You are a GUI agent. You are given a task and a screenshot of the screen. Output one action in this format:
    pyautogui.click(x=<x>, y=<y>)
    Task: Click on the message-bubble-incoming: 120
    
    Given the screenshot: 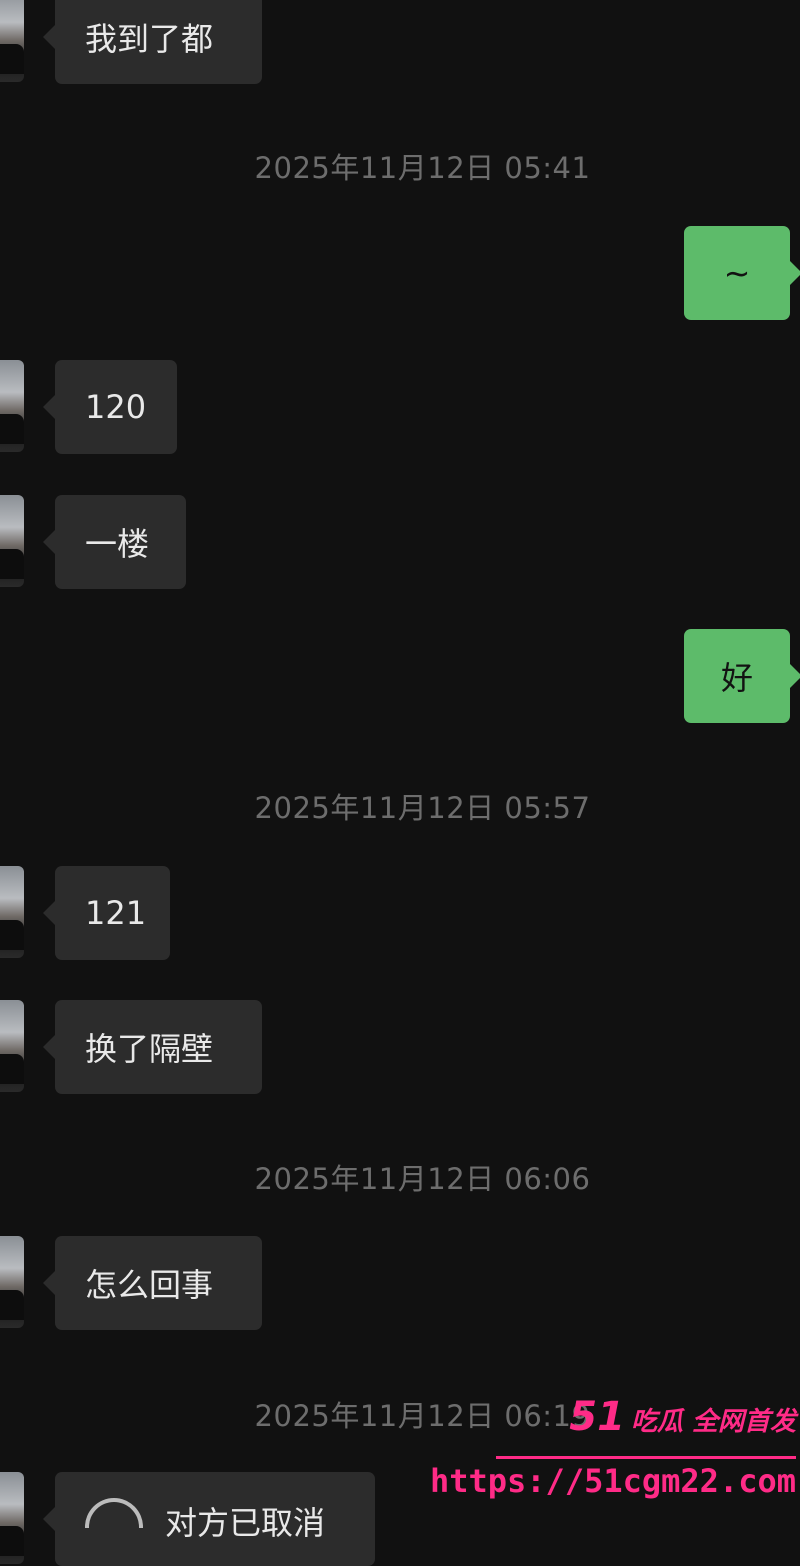 What is the action you would take?
    pyautogui.click(x=110, y=407)
    